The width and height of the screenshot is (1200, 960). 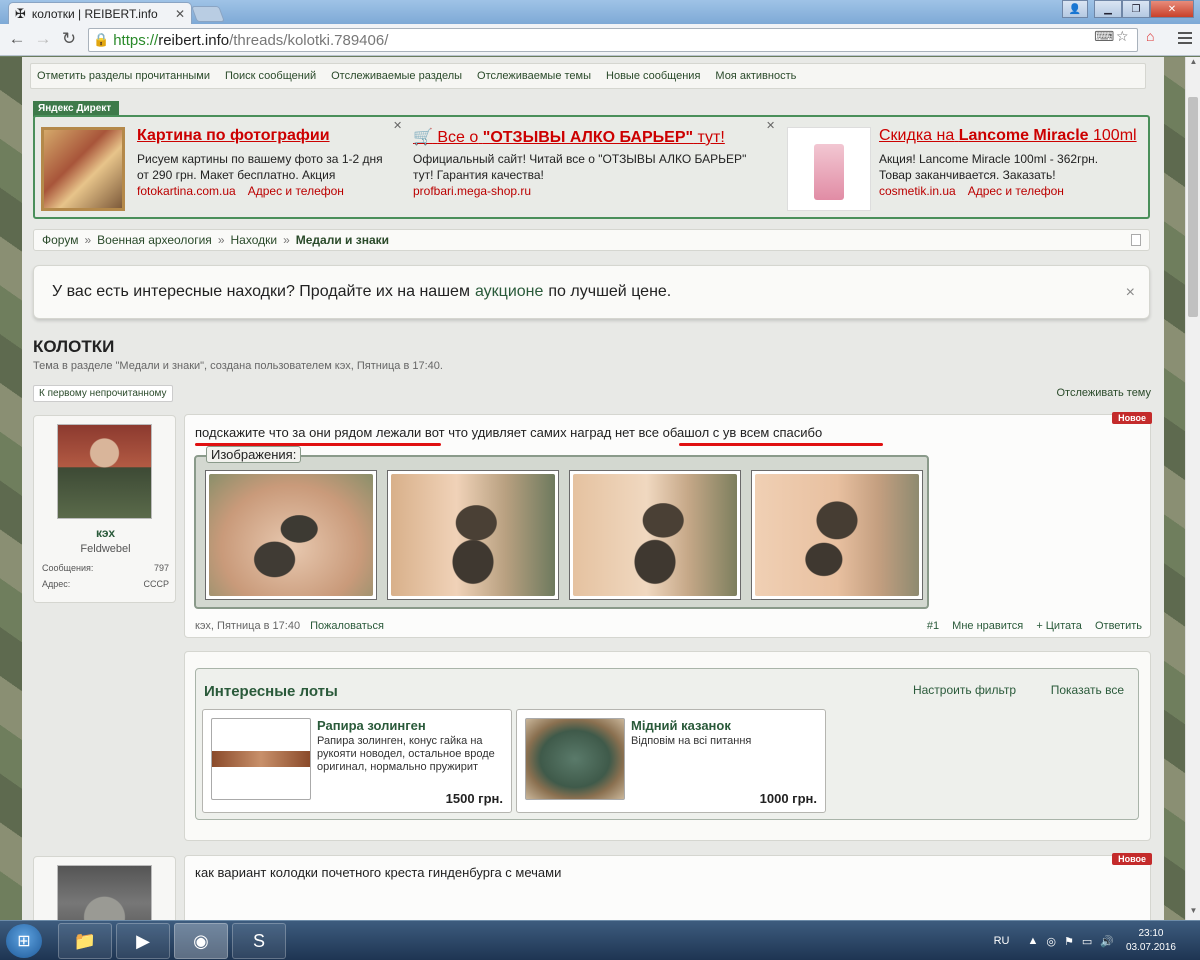 What do you see at coordinates (1122, 36) in the screenshot?
I see `bookmark-star-icon: ☆` at bounding box center [1122, 36].